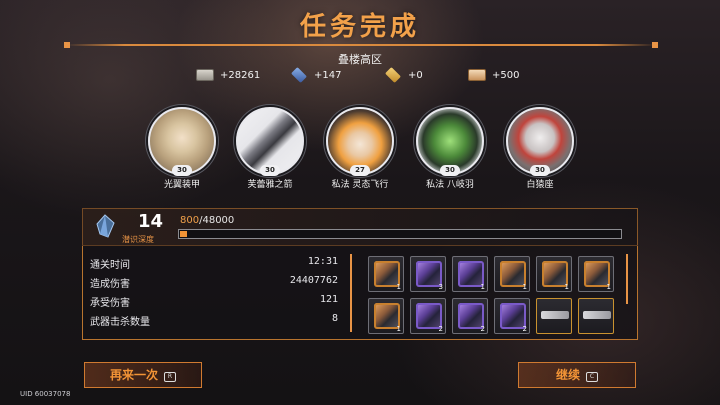 The width and height of the screenshot is (720, 405). What do you see at coordinates (214, 301) in the screenshot?
I see `stat-row: 承受伤害 121` at bounding box center [214, 301].